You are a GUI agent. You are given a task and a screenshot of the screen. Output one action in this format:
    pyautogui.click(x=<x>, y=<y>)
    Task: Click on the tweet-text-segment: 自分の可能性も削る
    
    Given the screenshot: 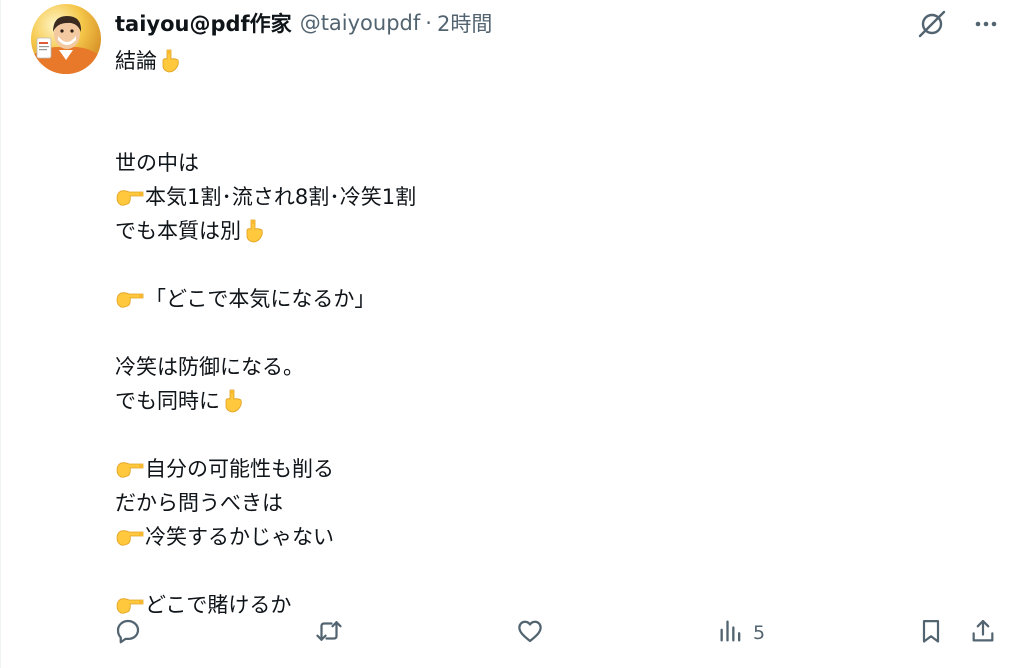 What is the action you would take?
    pyautogui.click(x=239, y=469)
    